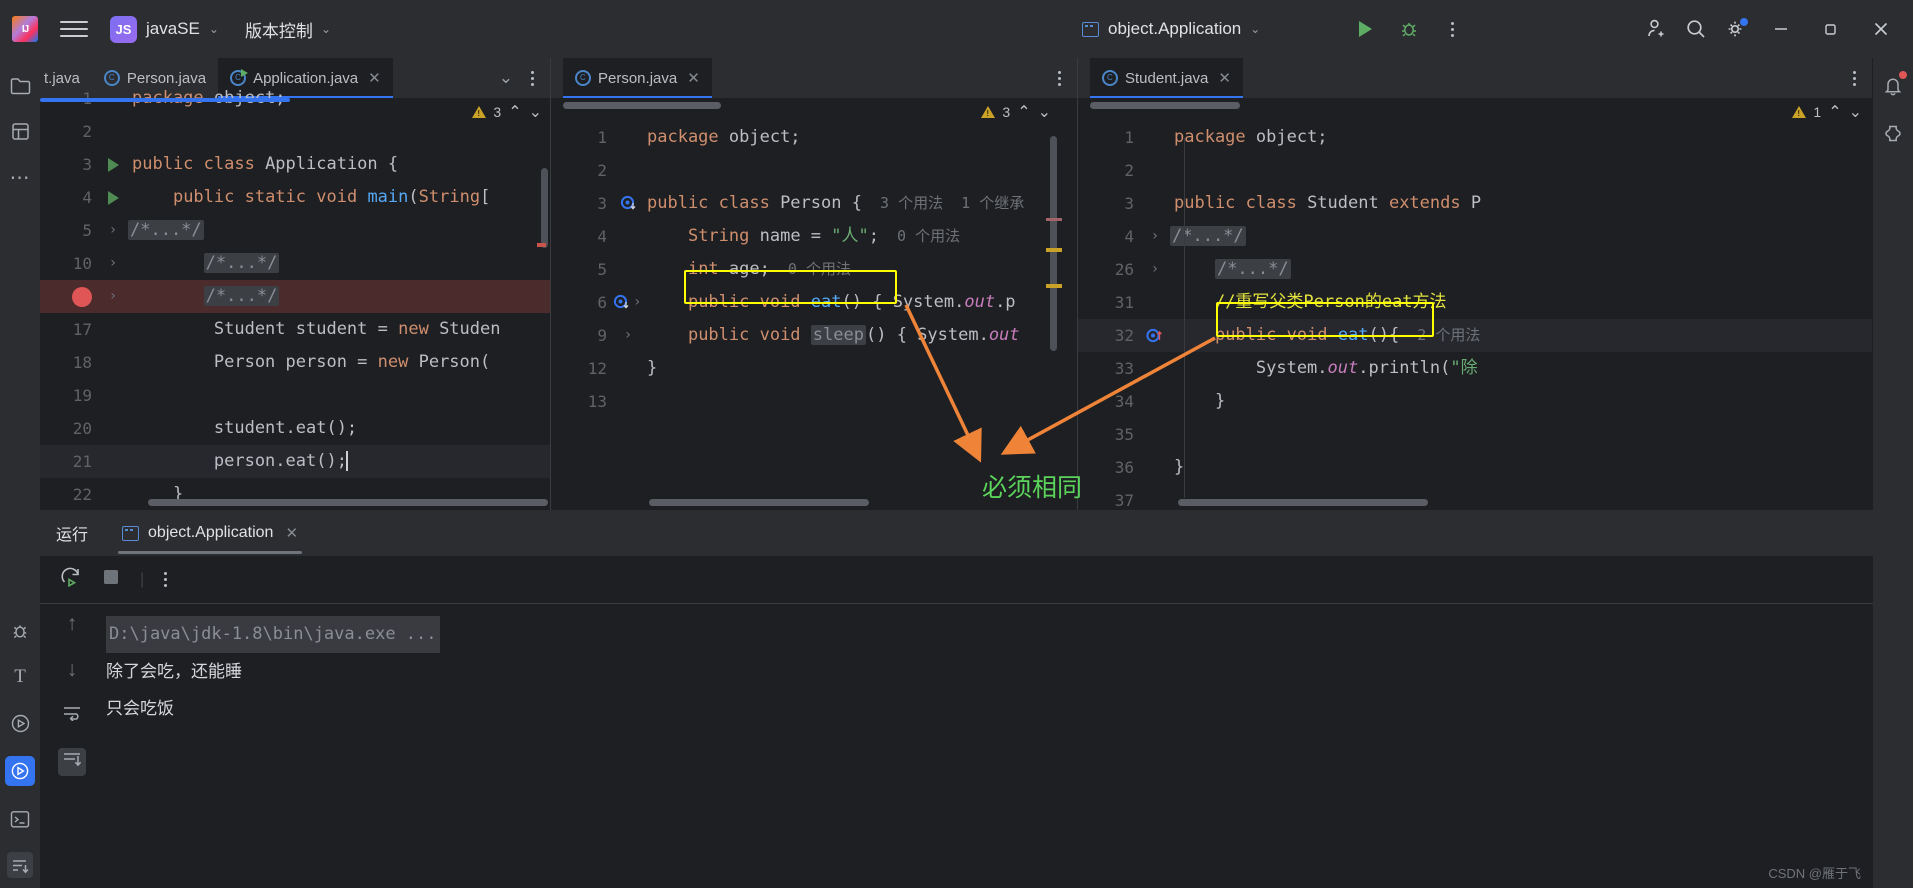 Image resolution: width=1913 pixels, height=888 pixels. What do you see at coordinates (1409, 29) in the screenshot?
I see `debug-icon` at bounding box center [1409, 29].